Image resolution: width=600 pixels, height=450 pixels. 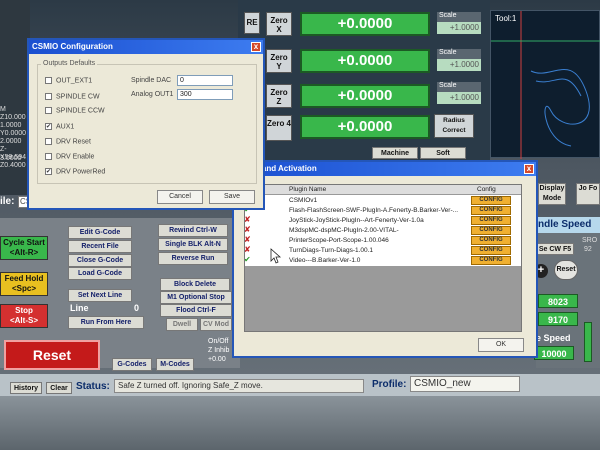 What do you see at coordinates (196, 297) in the screenshot?
I see `m1-optional-stop-button: M1 Optional Stop` at bounding box center [196, 297].